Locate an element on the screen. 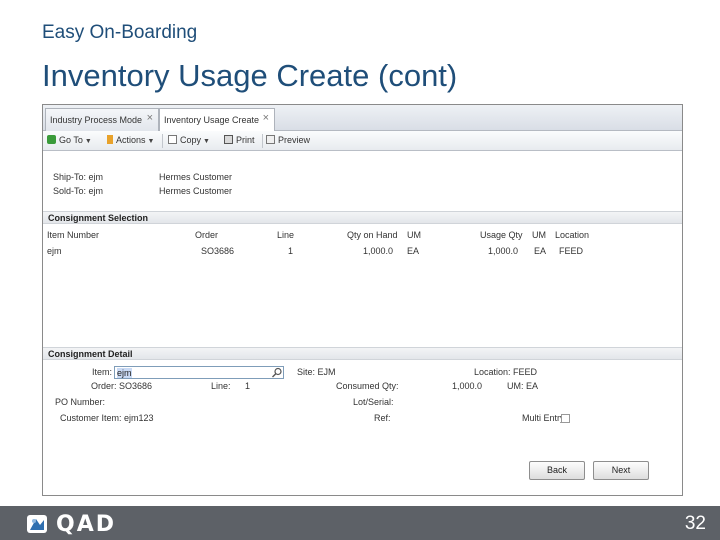 The image size is (720, 540). consumed-qty-value: 1,000.0 is located at coordinates (467, 386).